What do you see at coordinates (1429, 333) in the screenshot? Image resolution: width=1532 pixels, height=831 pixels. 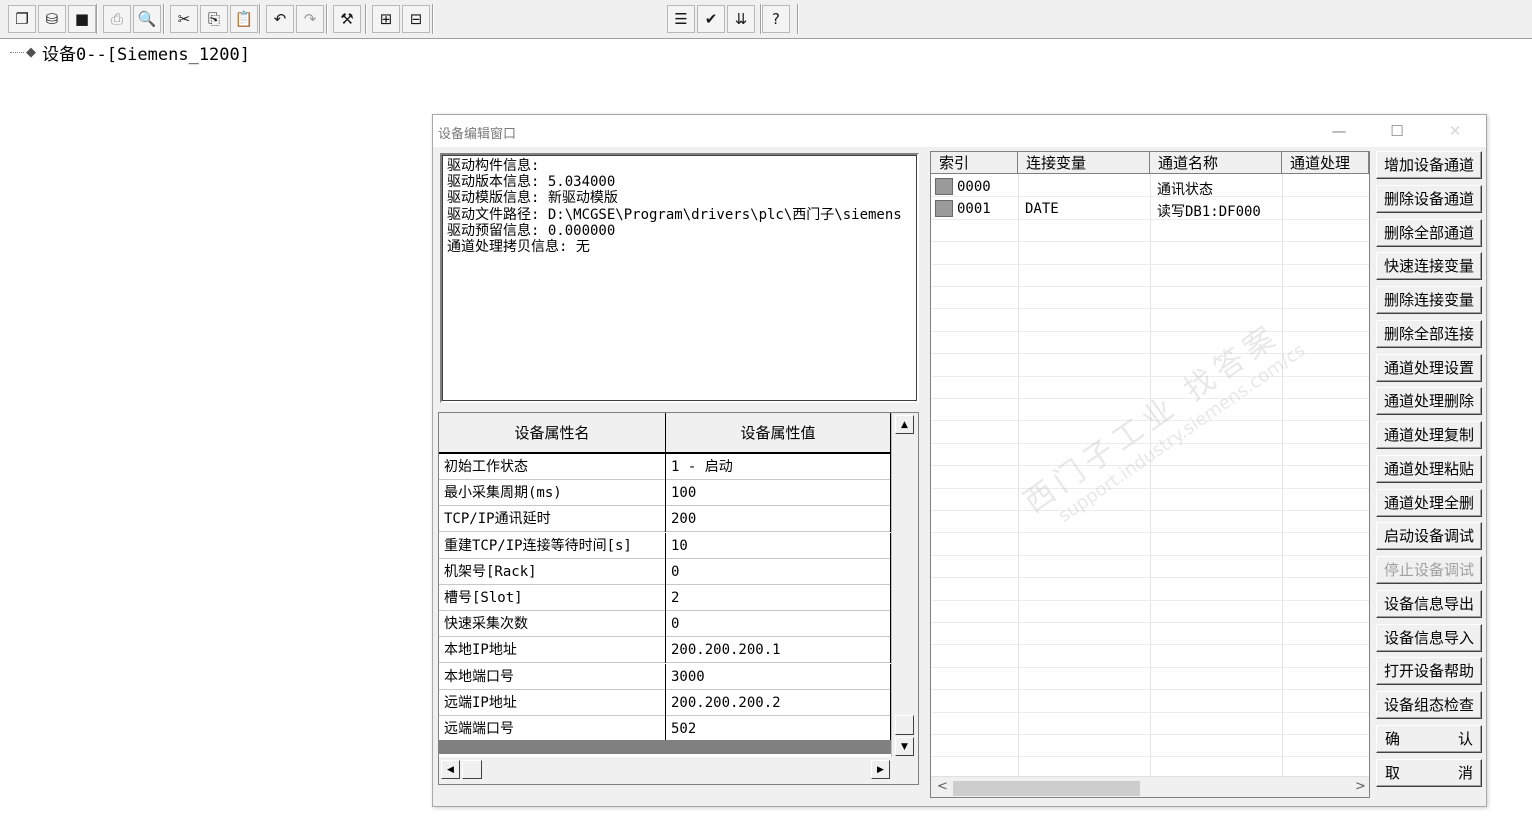 I see `action-button: 删除全部连接` at bounding box center [1429, 333].